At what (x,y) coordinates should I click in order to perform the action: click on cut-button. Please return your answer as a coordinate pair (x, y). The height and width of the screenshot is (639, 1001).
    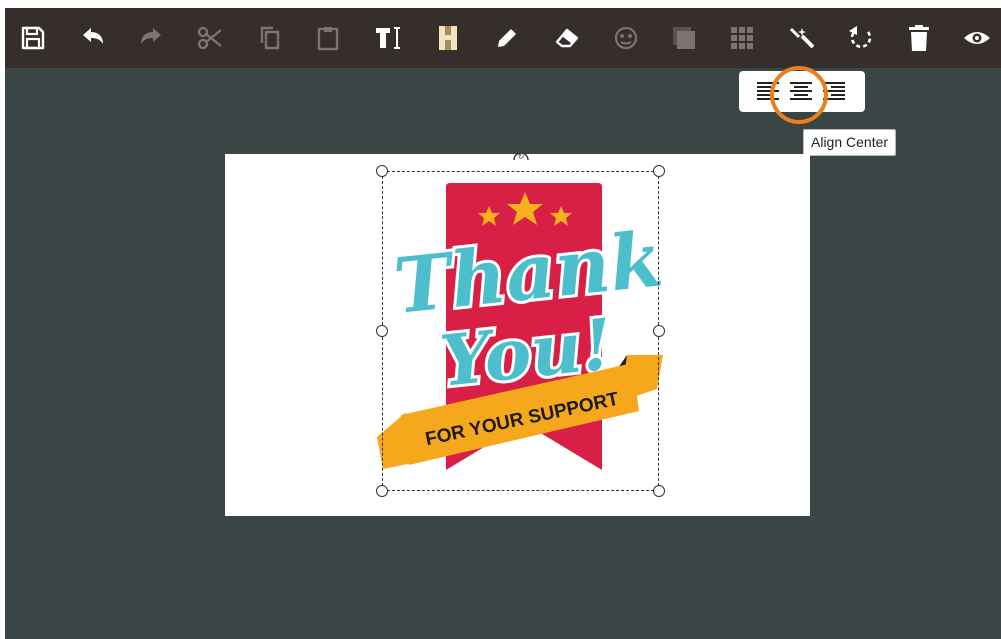
    Looking at the image, I should click on (210, 38).